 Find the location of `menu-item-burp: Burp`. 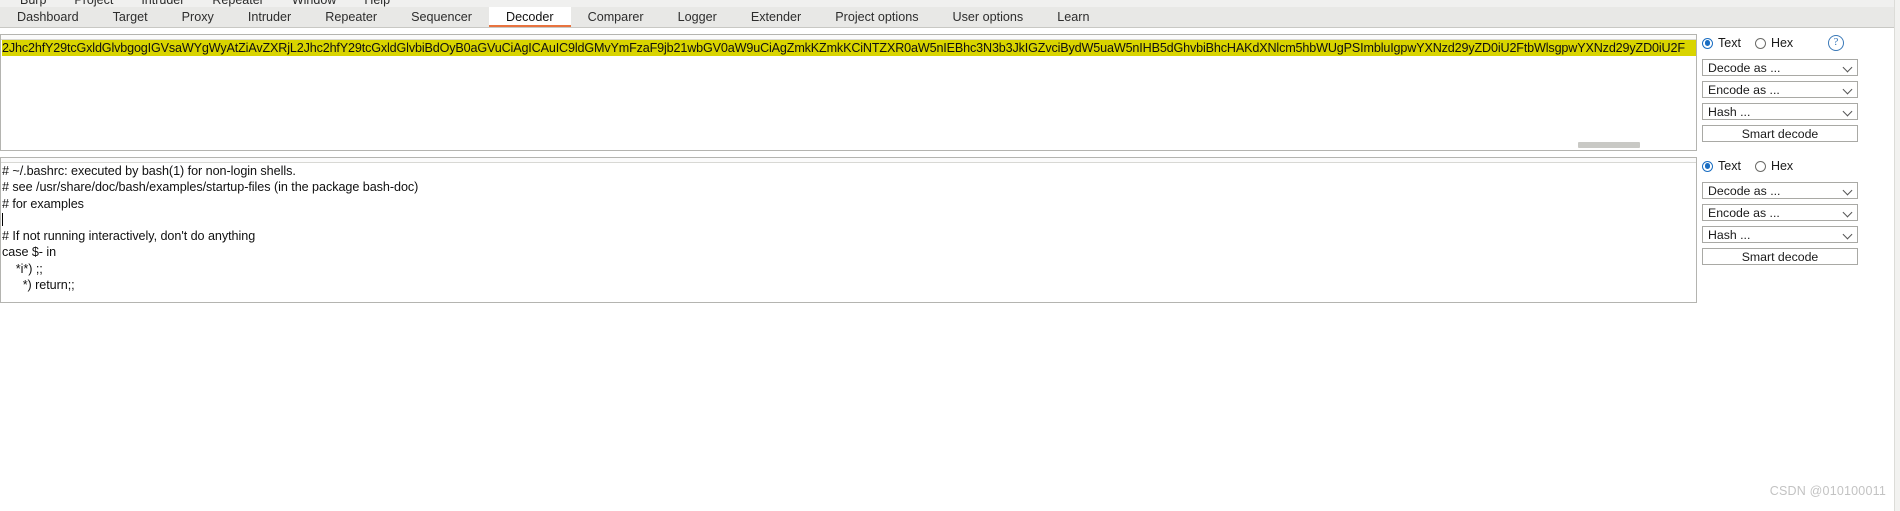

menu-item-burp: Burp is located at coordinates (33, 3).